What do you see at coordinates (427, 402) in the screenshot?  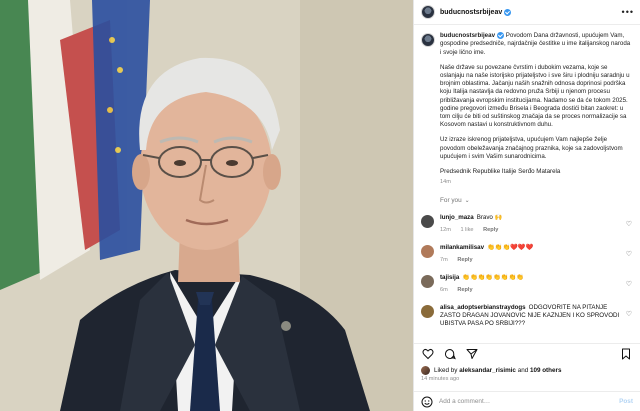 I see `emoji-icon` at bounding box center [427, 402].